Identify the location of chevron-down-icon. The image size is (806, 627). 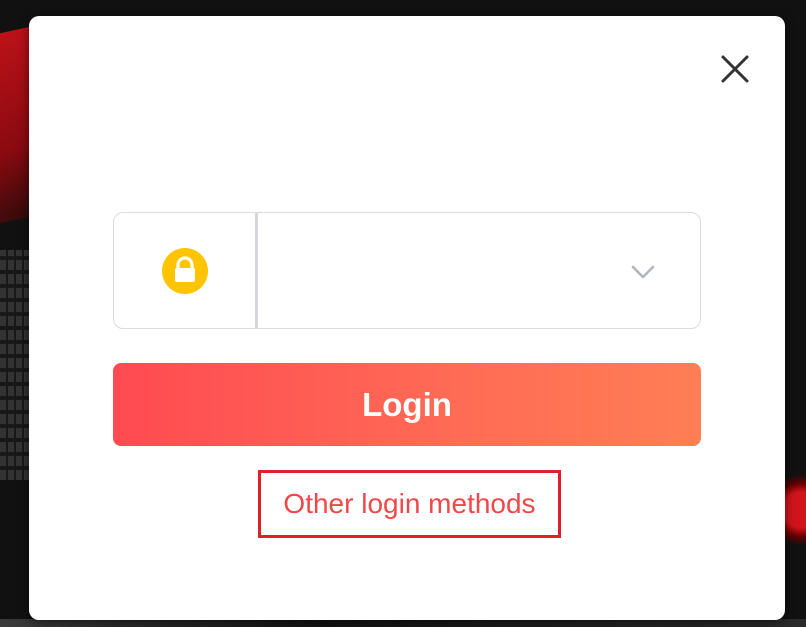
(643, 272).